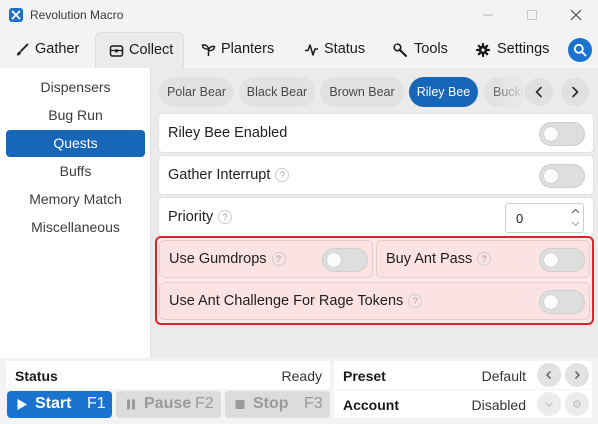 Image resolution: width=598 pixels, height=424 pixels. What do you see at coordinates (228, 133) in the screenshot?
I see `setting-label: Riley Bee Enabled` at bounding box center [228, 133].